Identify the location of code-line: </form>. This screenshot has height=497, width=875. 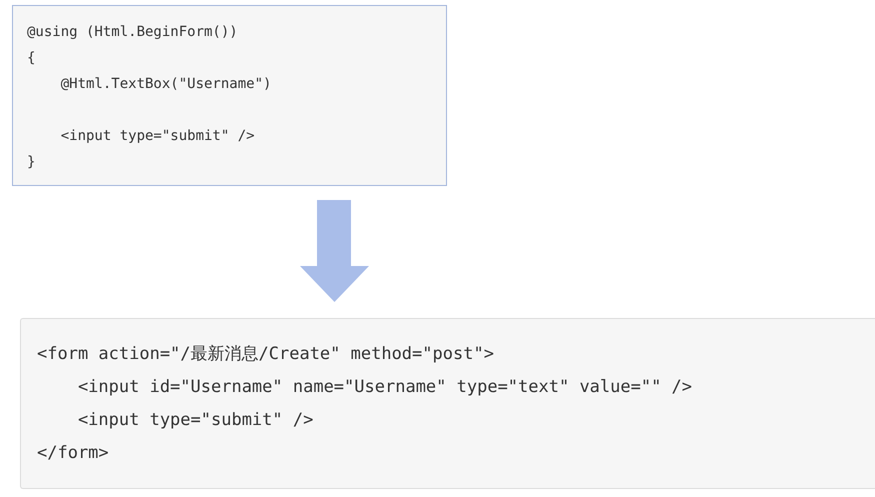
(73, 453).